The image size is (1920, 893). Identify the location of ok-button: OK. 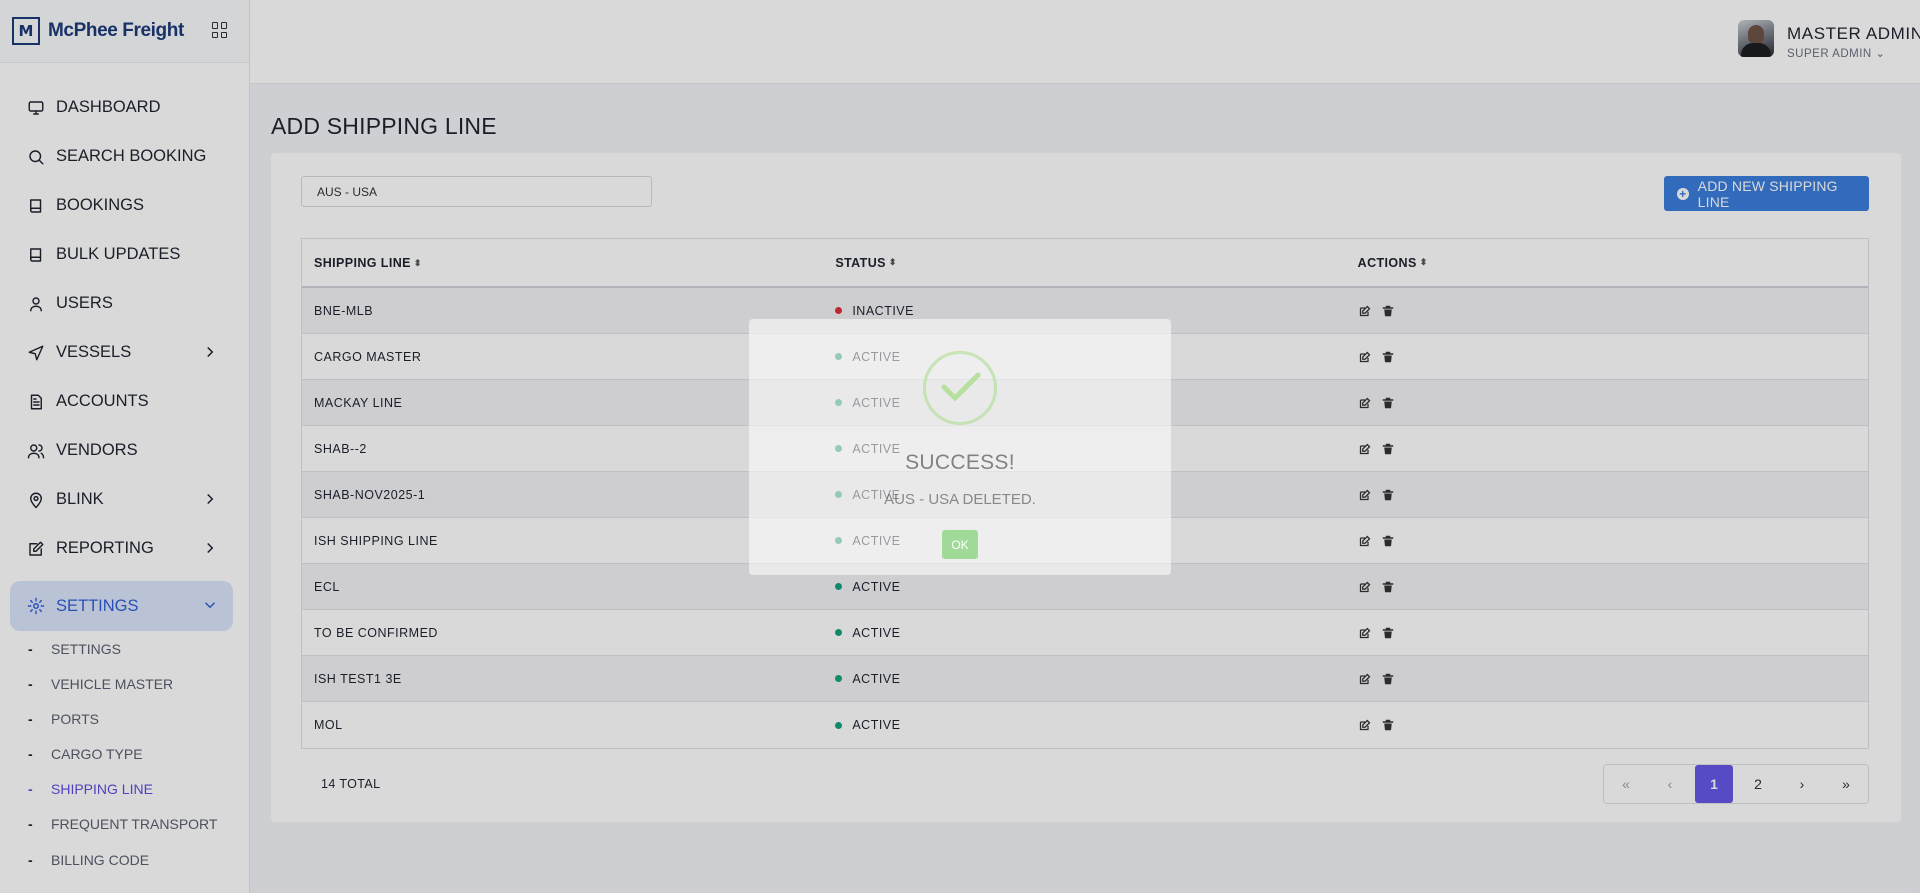
(960, 544).